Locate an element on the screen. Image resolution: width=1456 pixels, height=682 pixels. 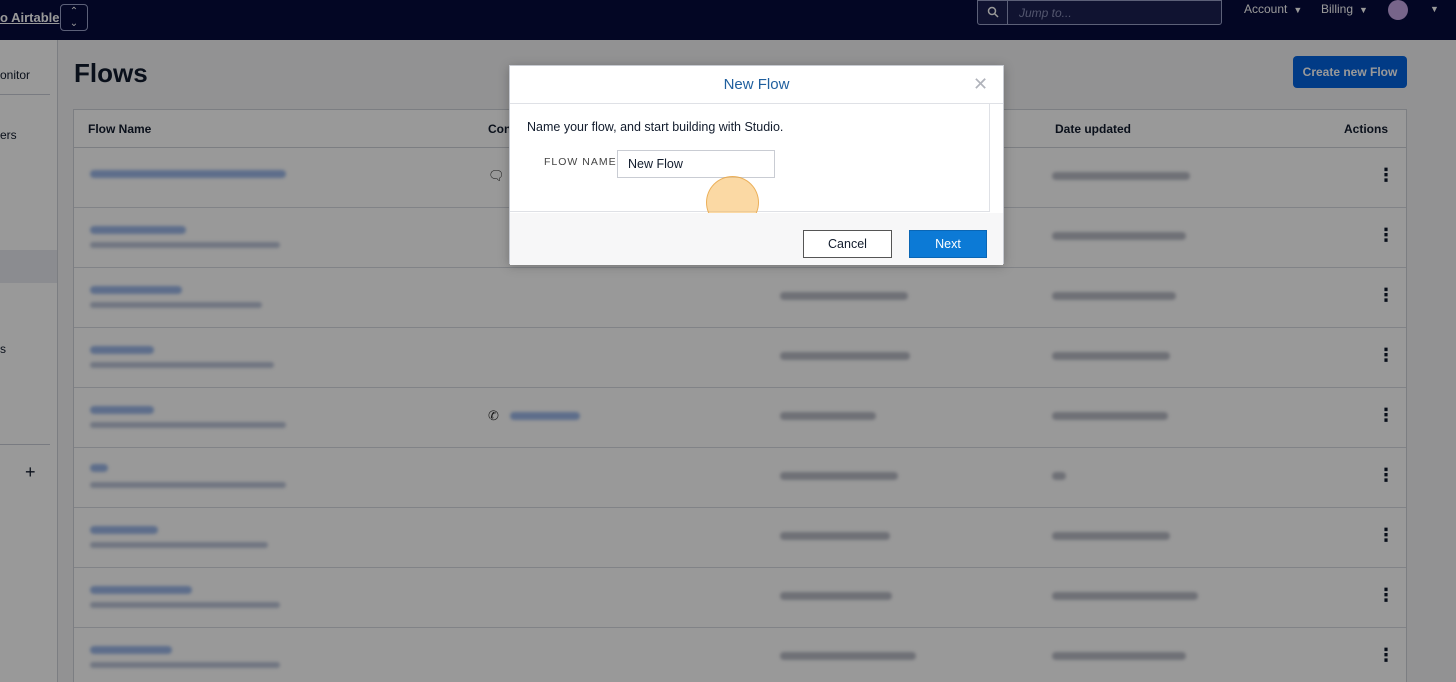
next-button: Next is located at coordinates (948, 244).